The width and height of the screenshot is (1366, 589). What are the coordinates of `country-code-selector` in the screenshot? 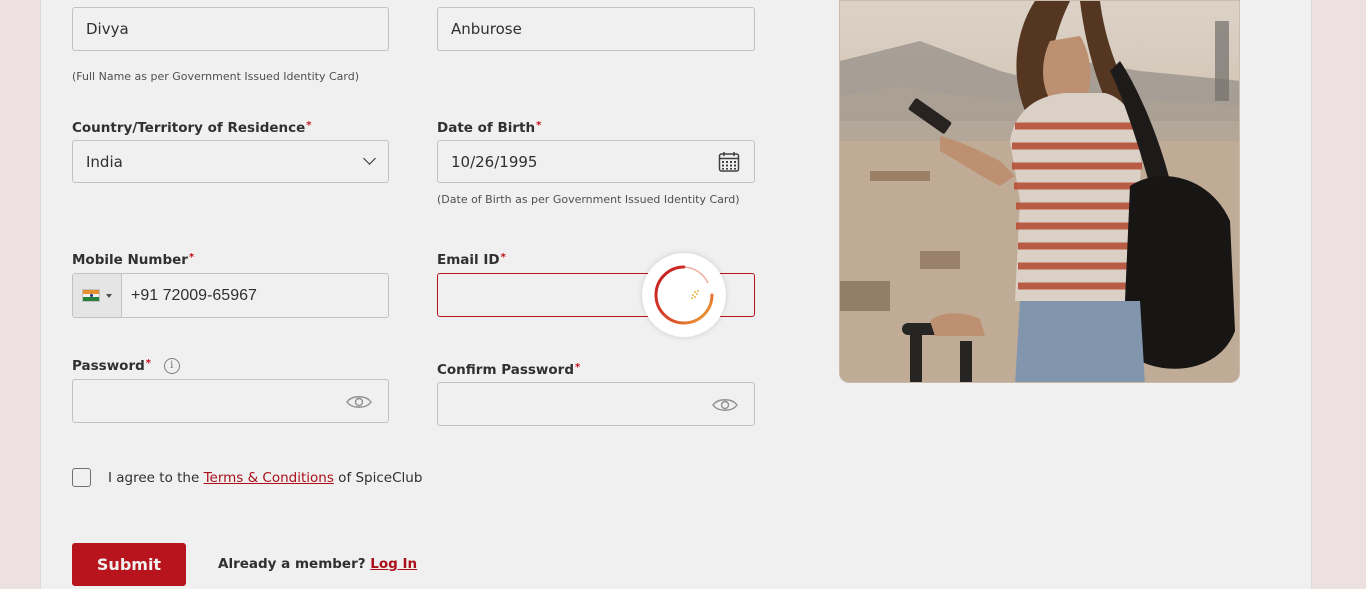 It's located at (97, 295).